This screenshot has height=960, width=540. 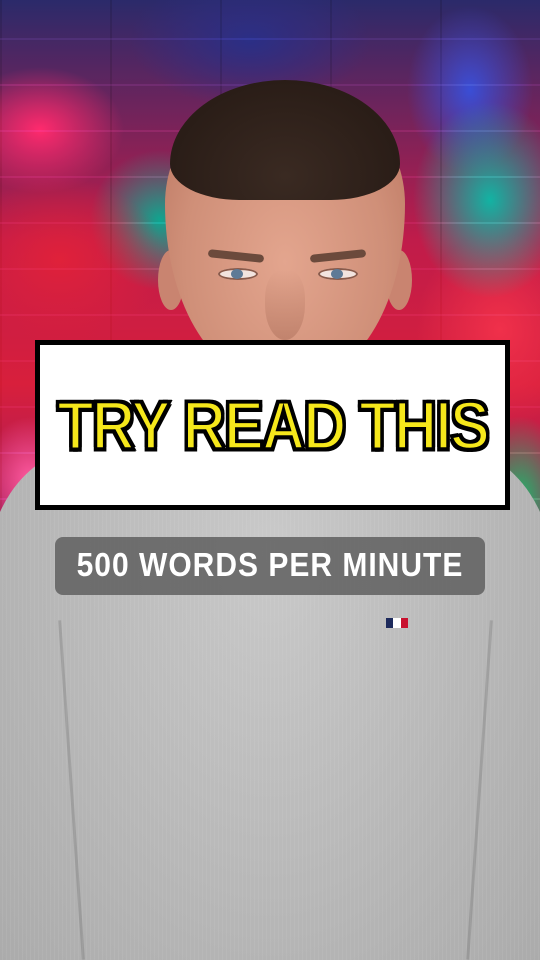 What do you see at coordinates (285, 305) in the screenshot?
I see `nose` at bounding box center [285, 305].